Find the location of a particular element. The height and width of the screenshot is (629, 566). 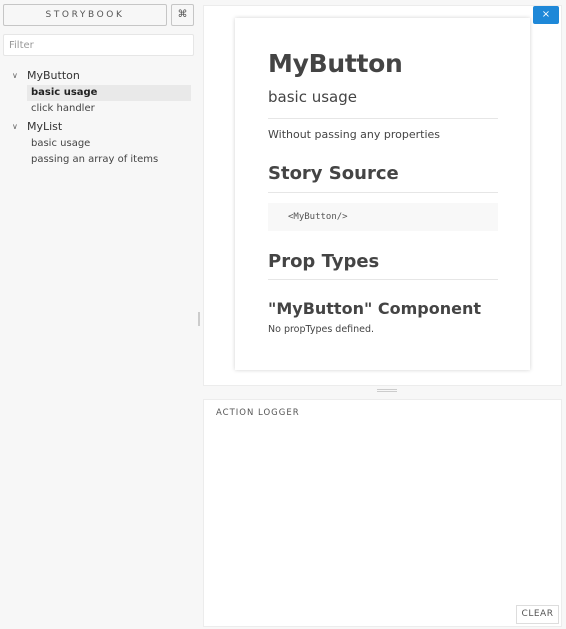

sidebar-resize-handle is located at coordinates (199, 319).